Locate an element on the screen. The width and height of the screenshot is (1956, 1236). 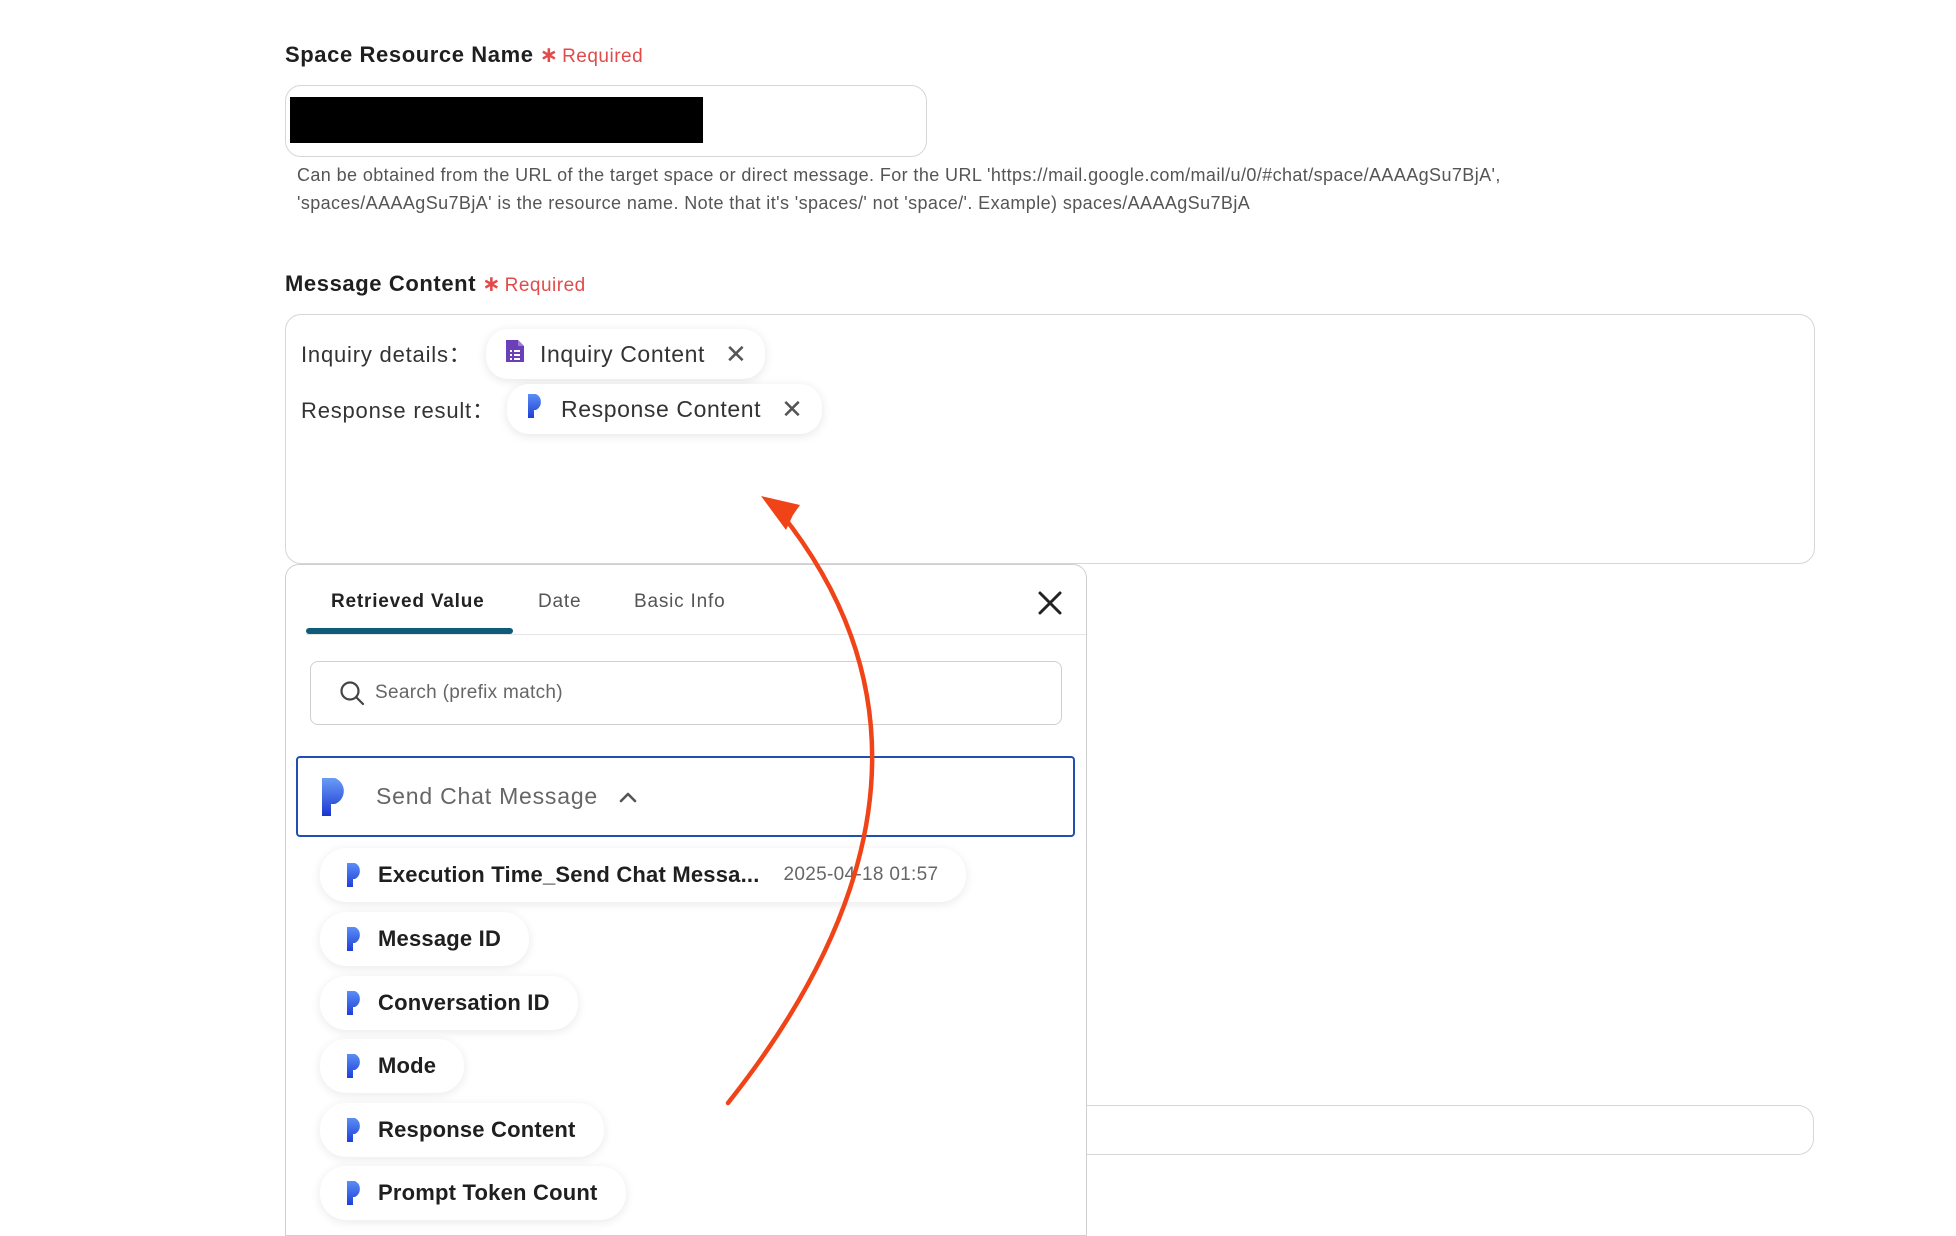
arrow-head is located at coordinates (780, 513).